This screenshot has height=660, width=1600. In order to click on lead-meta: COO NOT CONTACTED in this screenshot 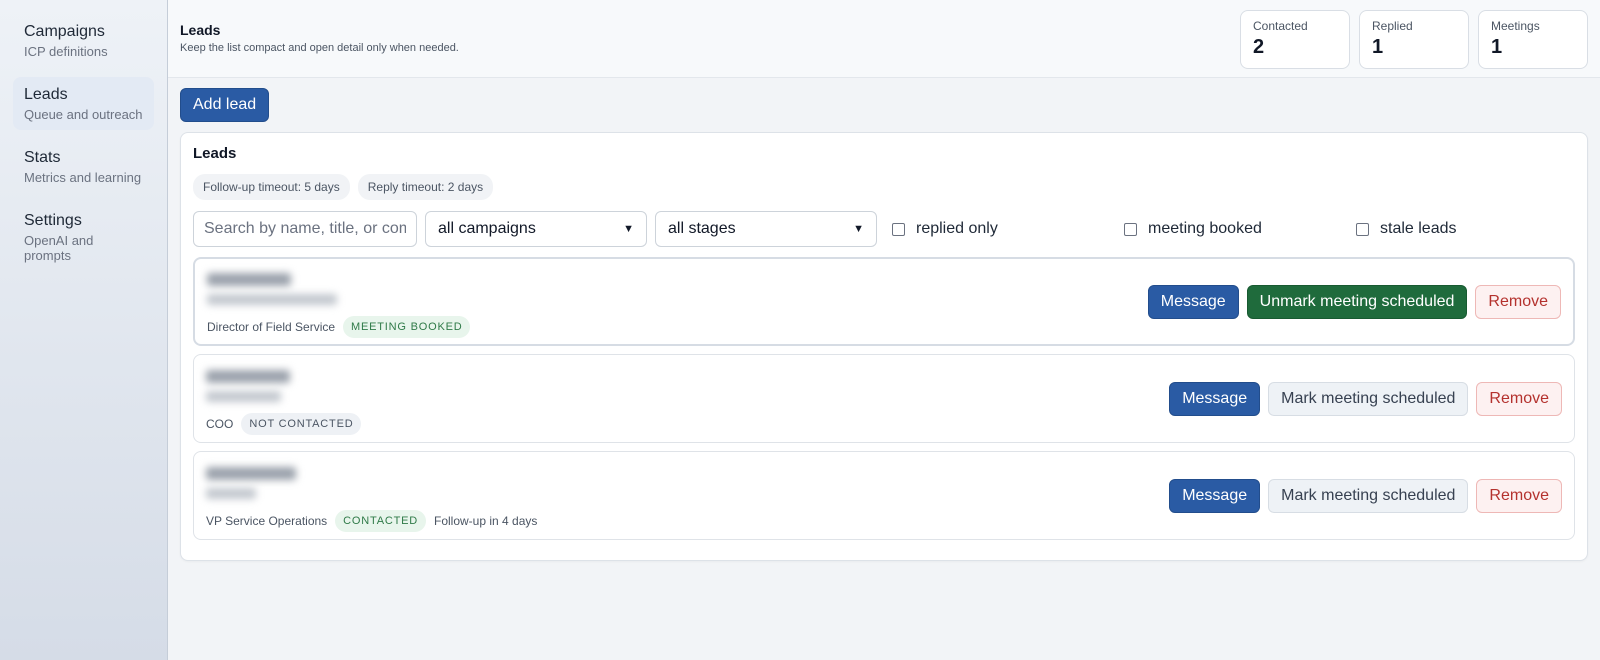, I will do `click(284, 424)`.